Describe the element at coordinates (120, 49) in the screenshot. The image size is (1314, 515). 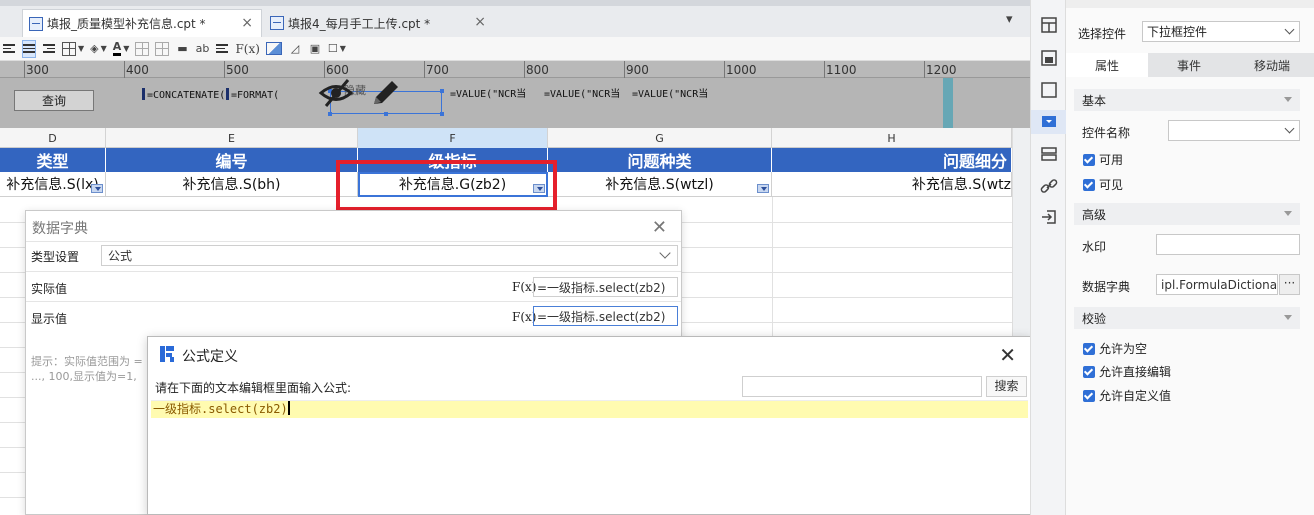
I see `font-color-icon: A ▼` at that location.